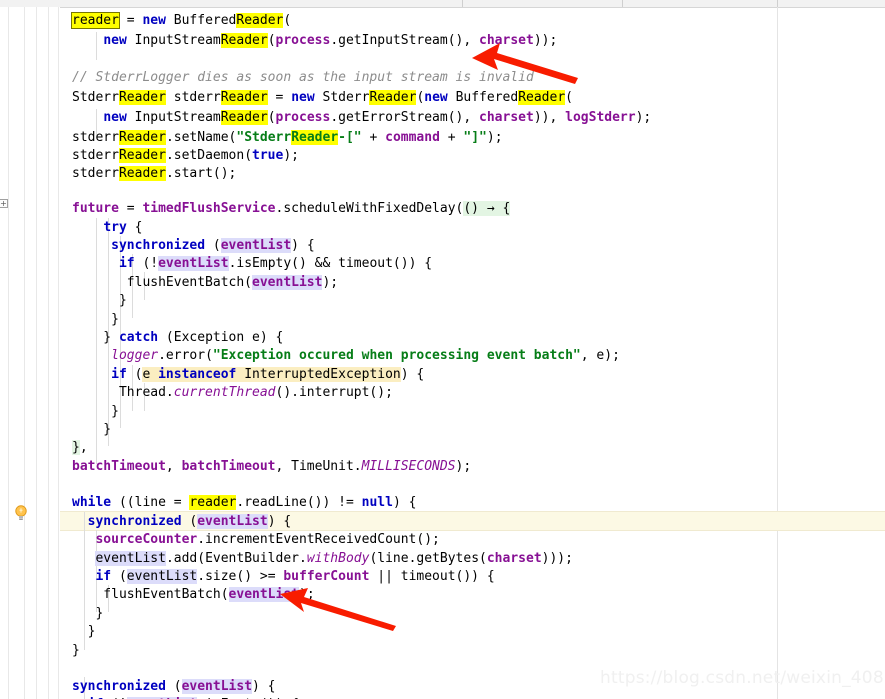  What do you see at coordinates (4, 203) in the screenshot?
I see `fold-expand-marker: +` at bounding box center [4, 203].